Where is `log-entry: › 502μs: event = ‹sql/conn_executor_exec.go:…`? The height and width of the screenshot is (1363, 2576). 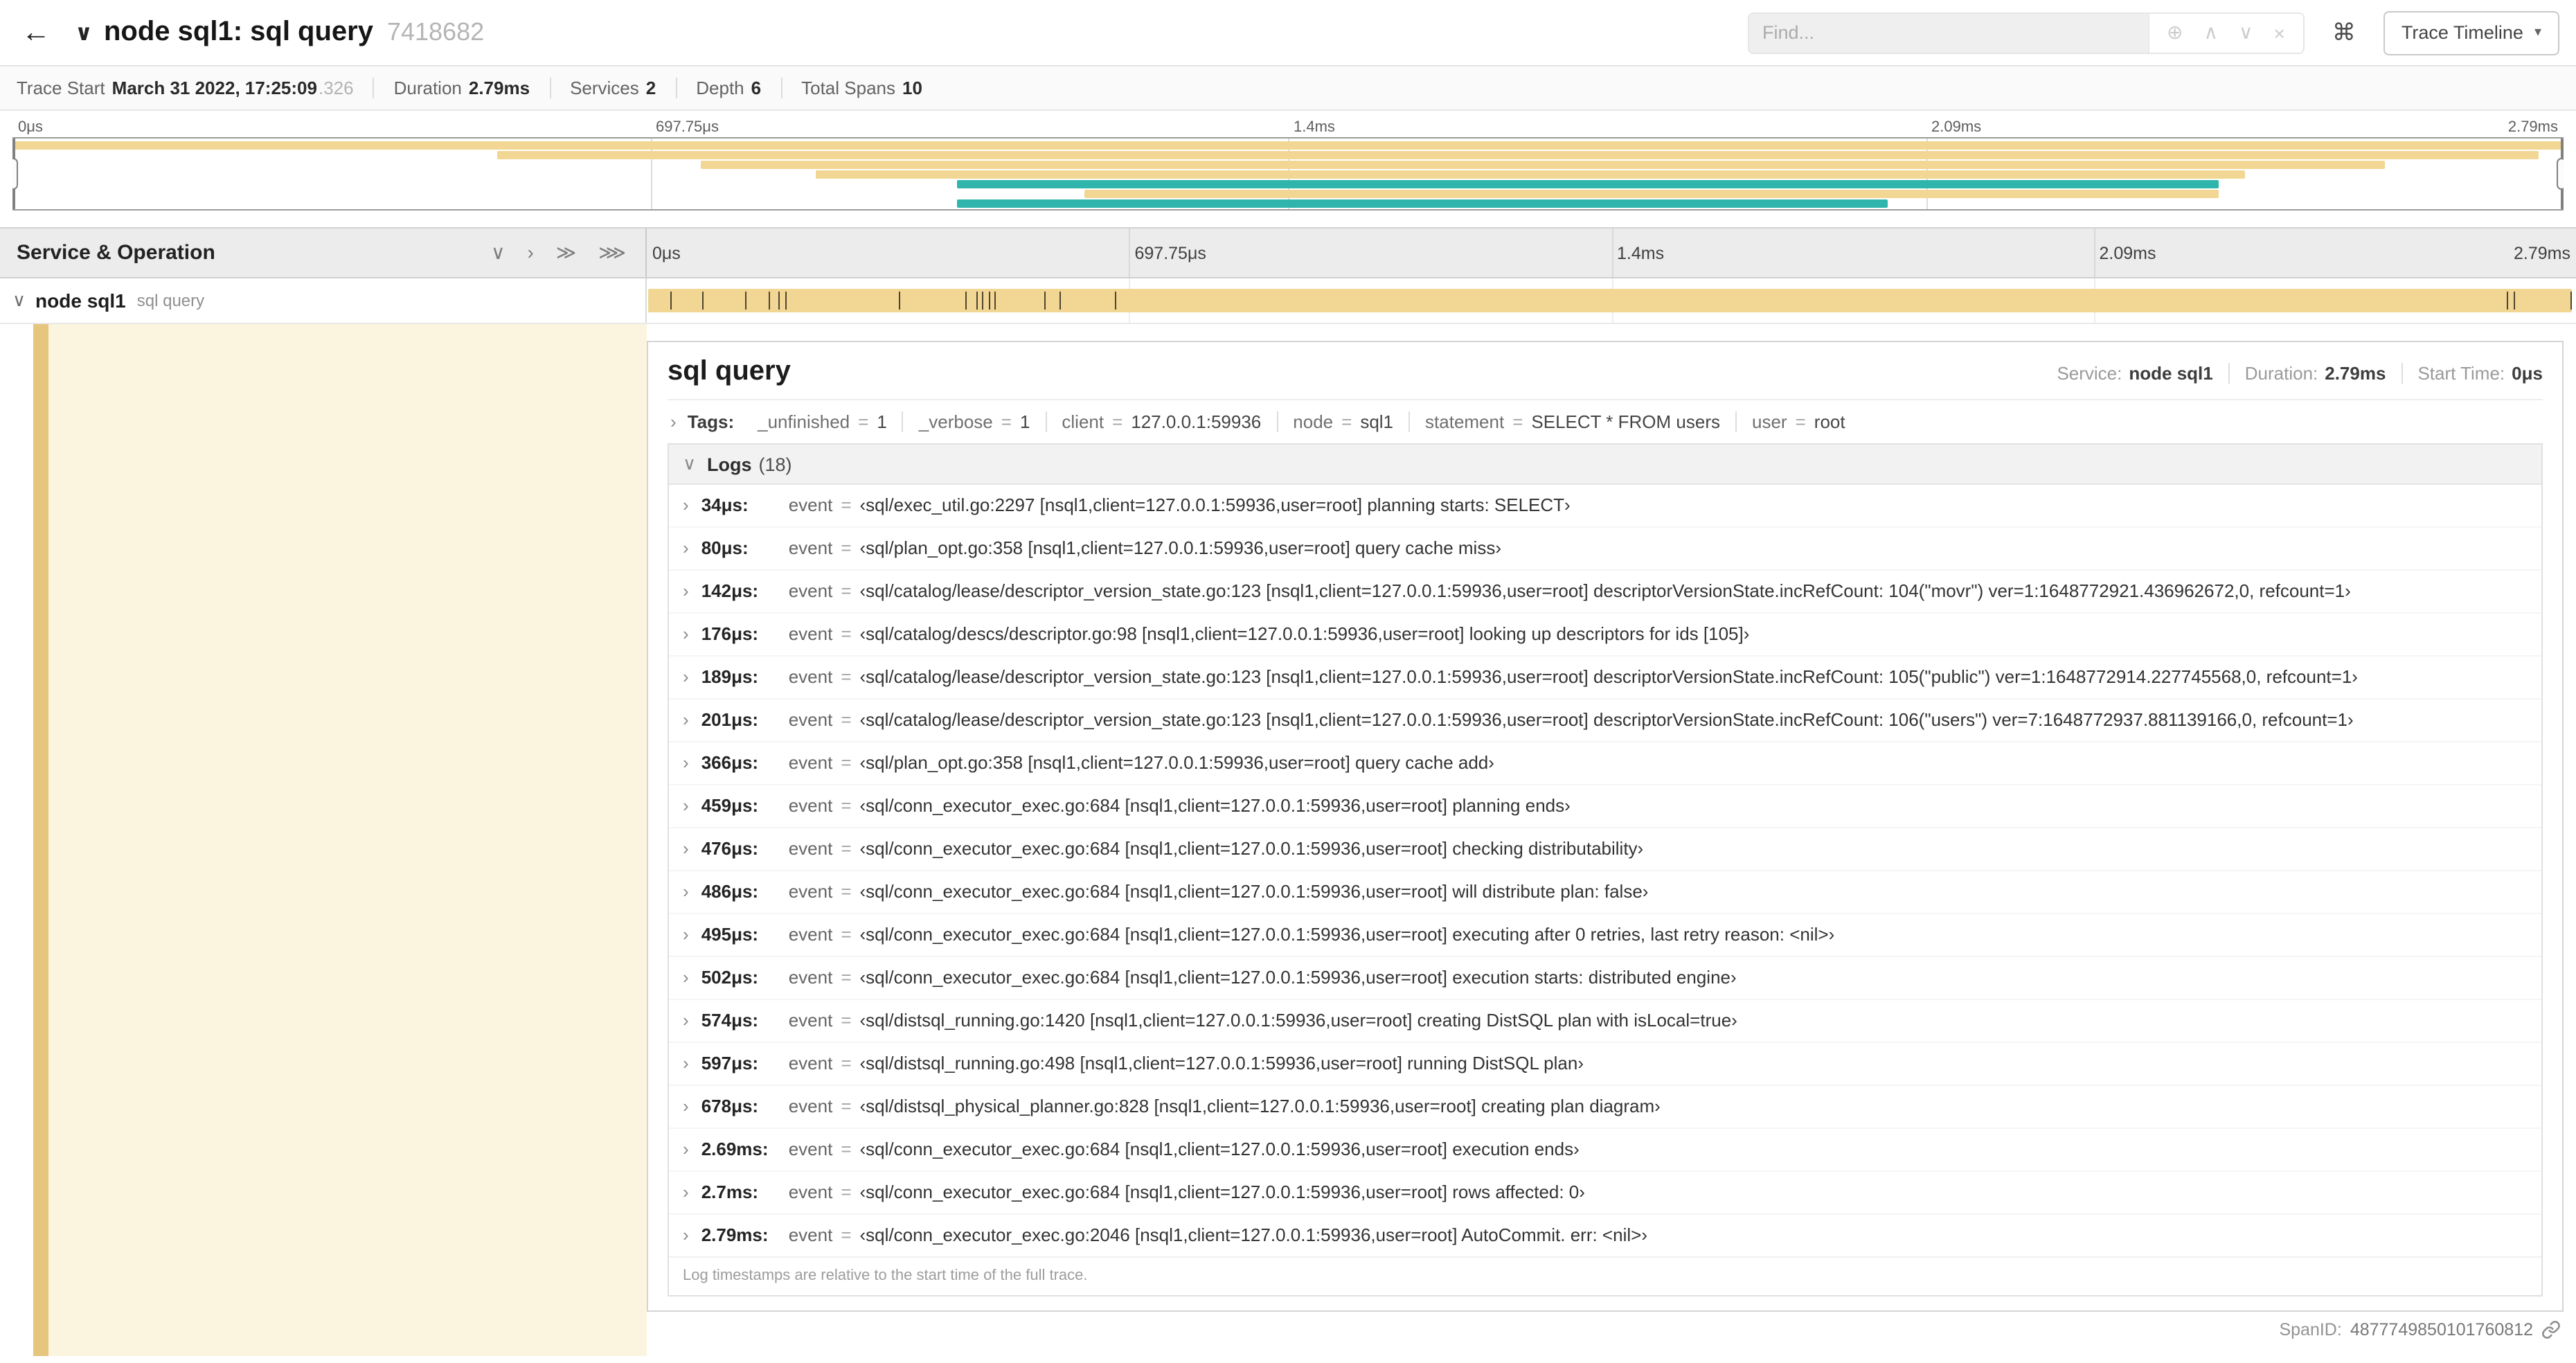 log-entry: › 502μs: event = ‹sql/conn_executor_exec.go:… is located at coordinates (1605, 978).